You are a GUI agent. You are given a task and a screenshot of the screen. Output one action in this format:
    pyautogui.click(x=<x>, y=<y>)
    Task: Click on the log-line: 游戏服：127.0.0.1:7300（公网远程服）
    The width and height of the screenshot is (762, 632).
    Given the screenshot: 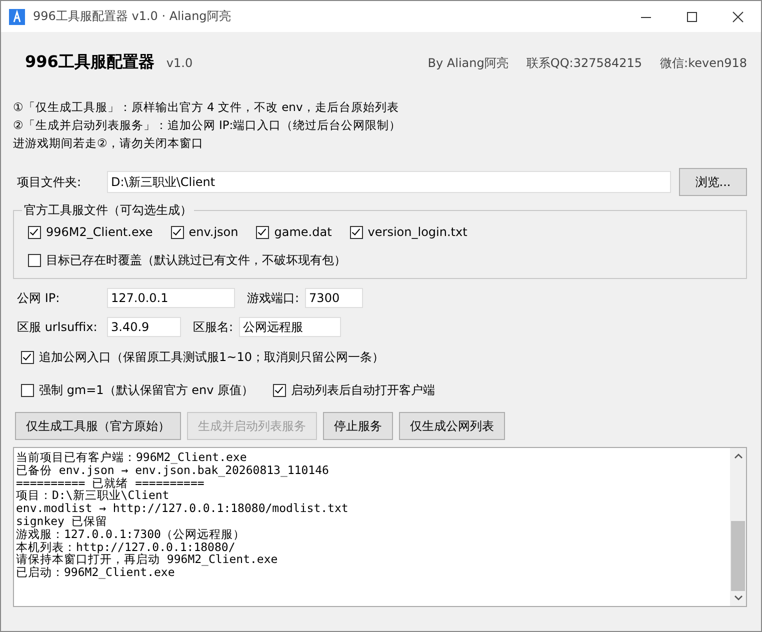 What is the action you would take?
    pyautogui.click(x=131, y=534)
    